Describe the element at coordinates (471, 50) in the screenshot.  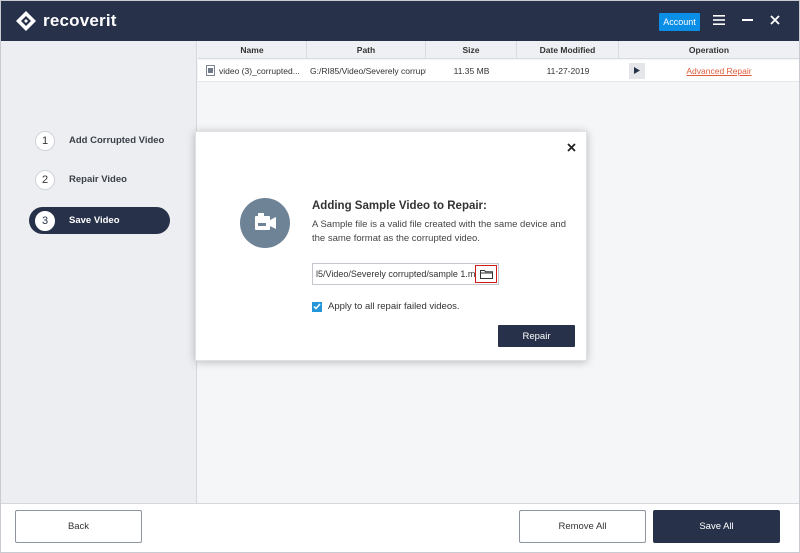
I see `column-header-size: Size` at that location.